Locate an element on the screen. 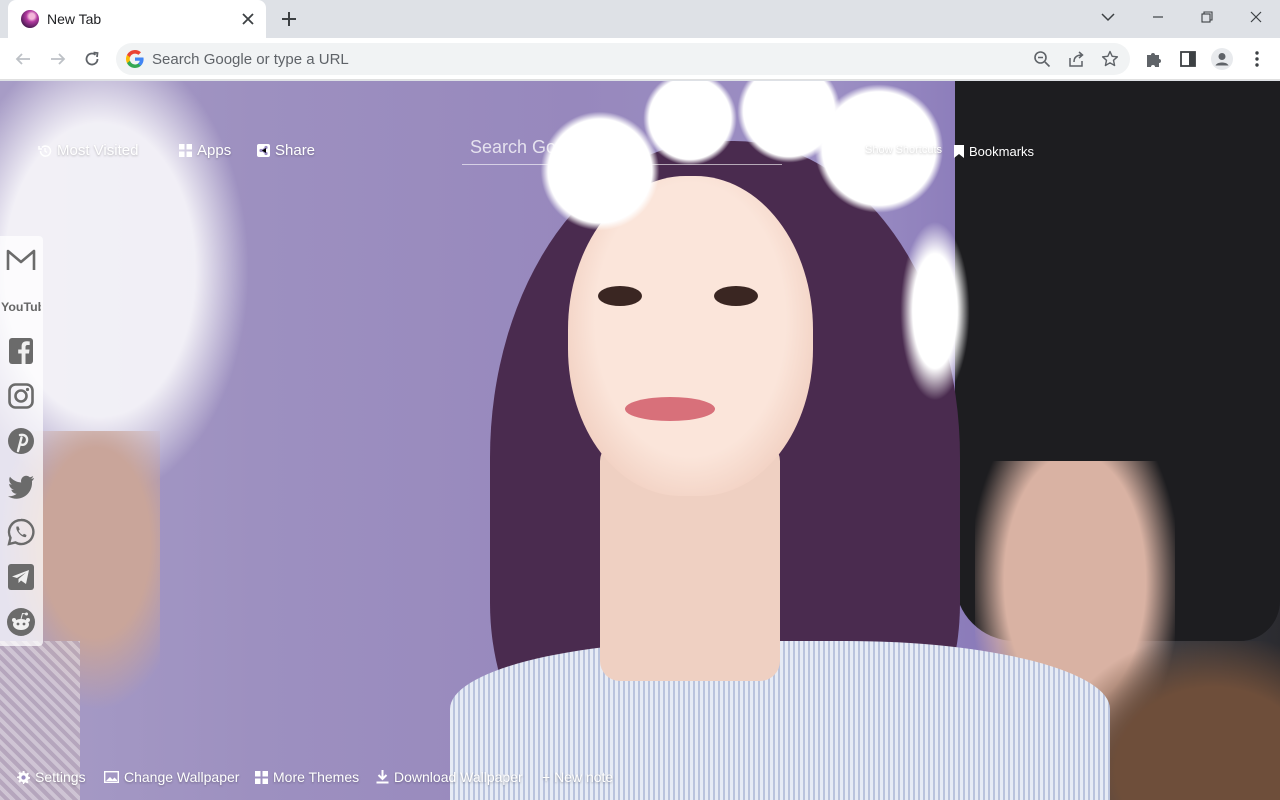  apps-button: Apps is located at coordinates (205, 150).